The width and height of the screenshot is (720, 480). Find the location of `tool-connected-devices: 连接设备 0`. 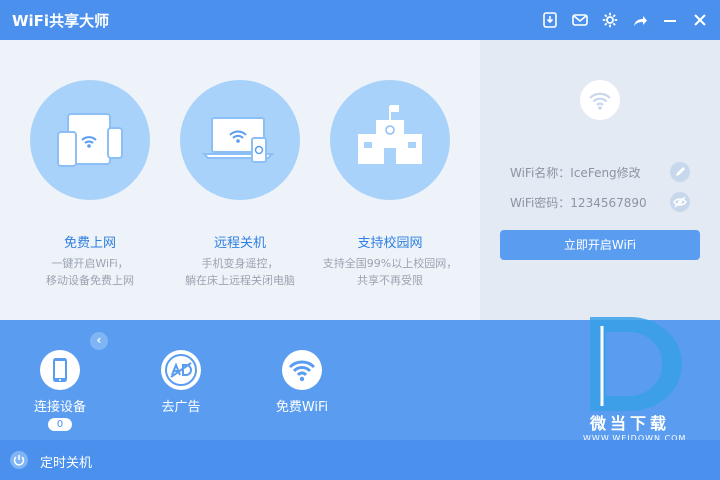

tool-connected-devices: 连接设备 0 is located at coordinates (60, 390).